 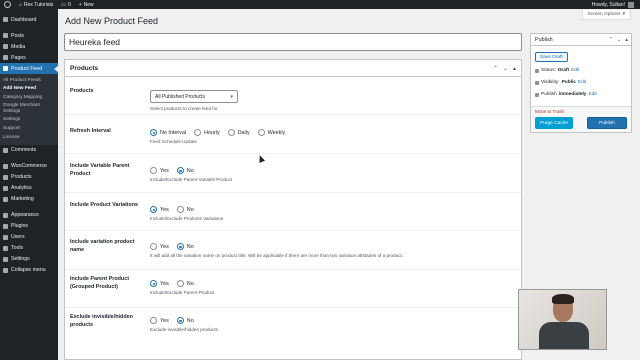 I want to click on variation-name-no: No, so click(x=185, y=246).